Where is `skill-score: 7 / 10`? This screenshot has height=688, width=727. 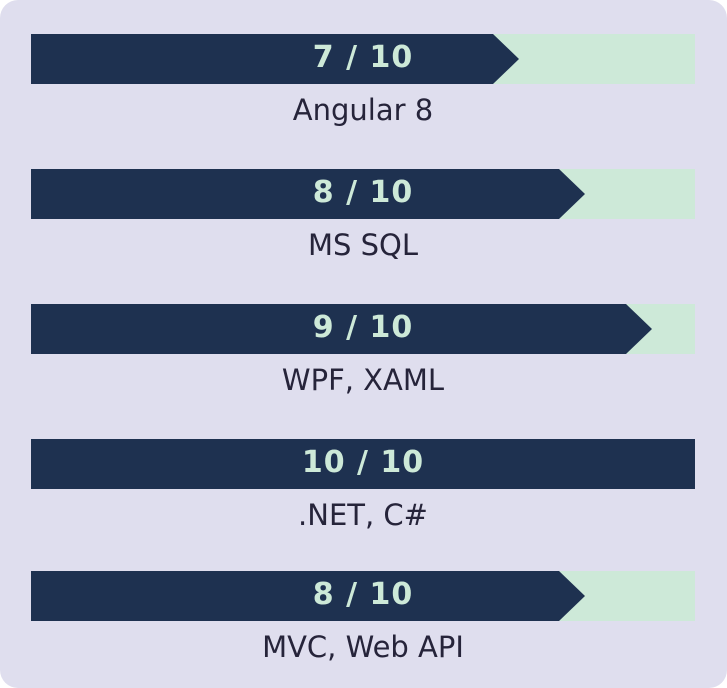 skill-score: 7 / 10 is located at coordinates (363, 57).